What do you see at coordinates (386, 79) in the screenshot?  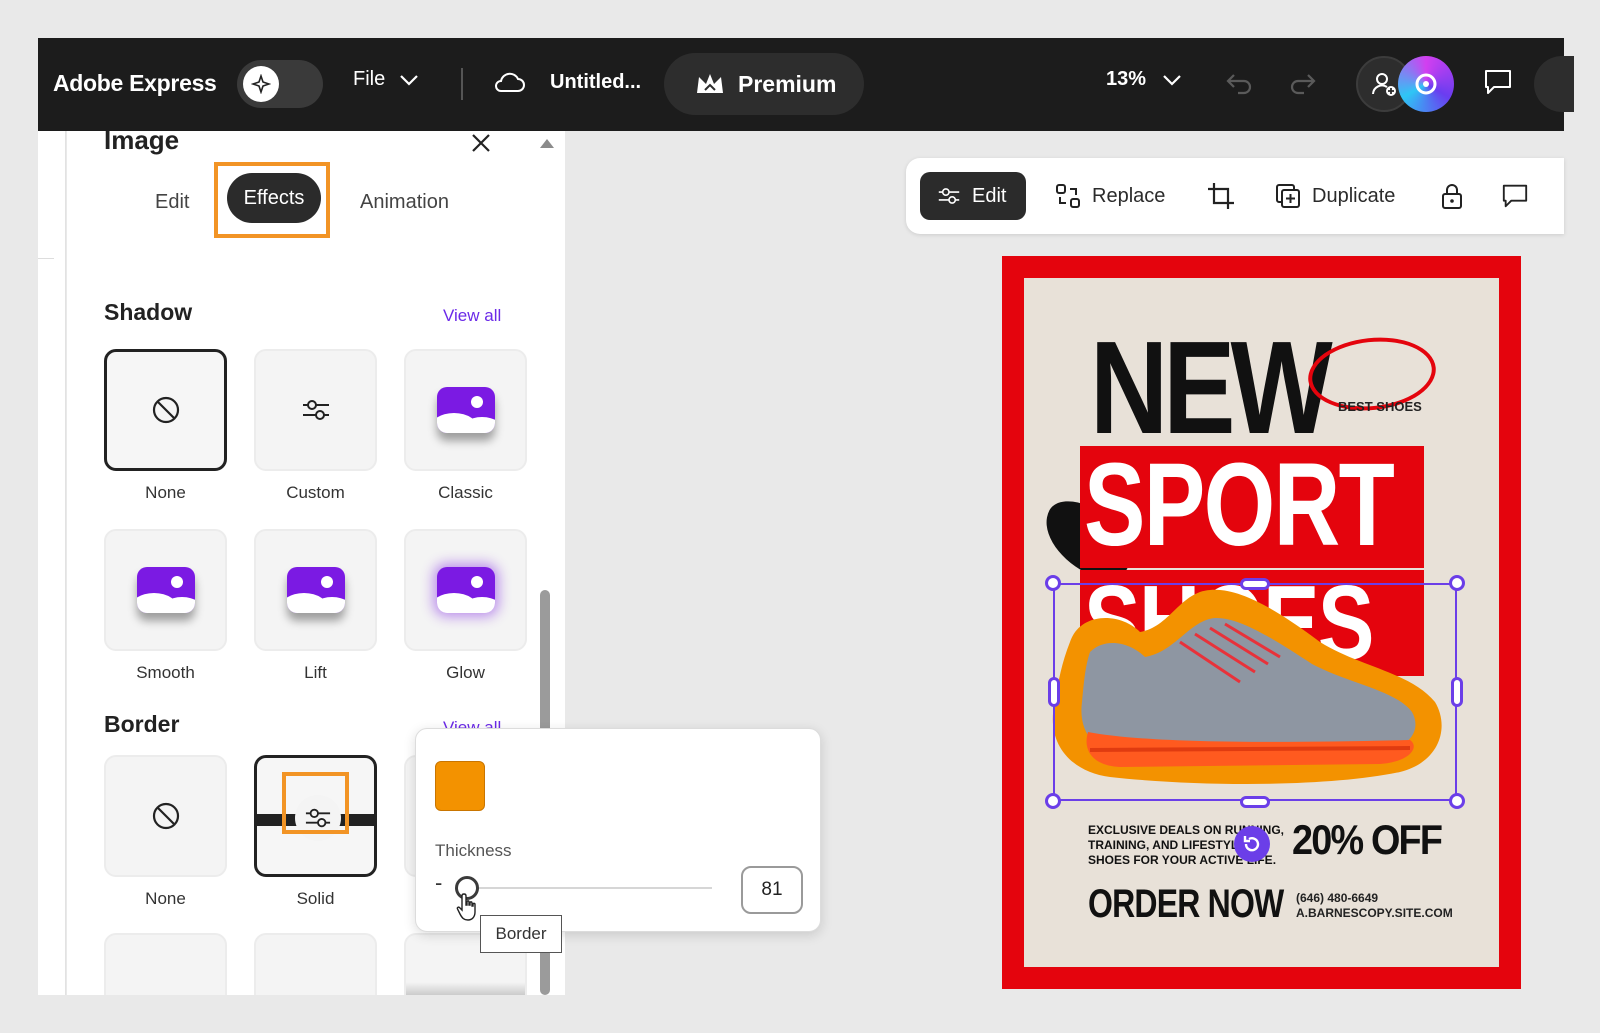 I see `file-menu: File` at bounding box center [386, 79].